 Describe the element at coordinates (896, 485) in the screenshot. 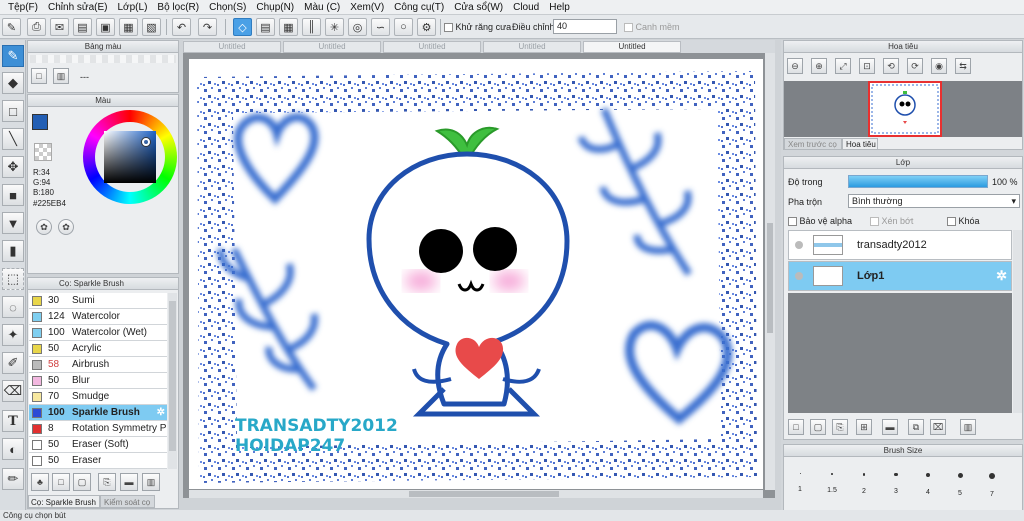

I see `brush-size-option: 3` at that location.